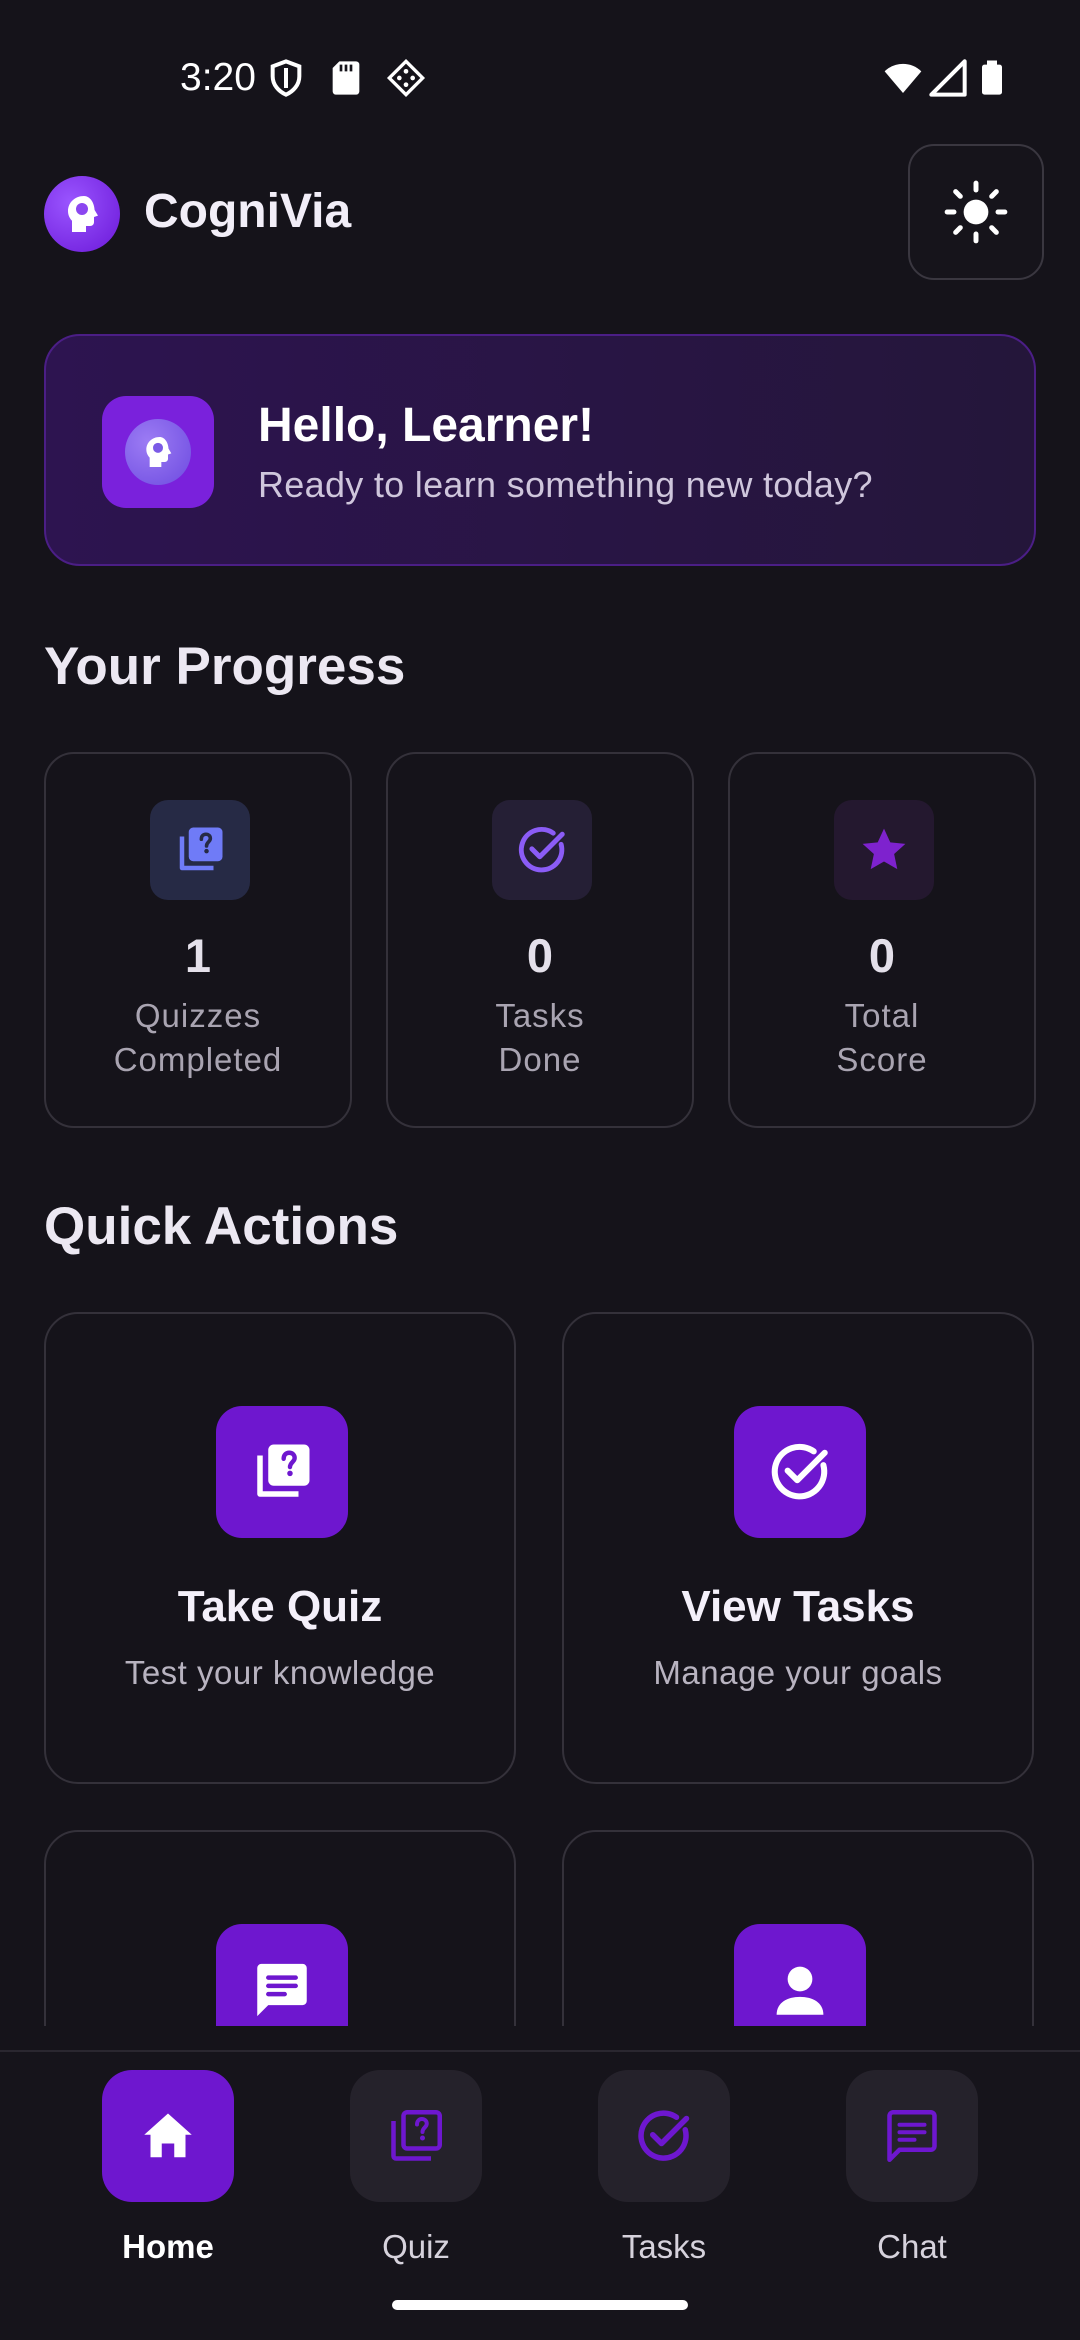  I want to click on shield-icon, so click(286, 78).